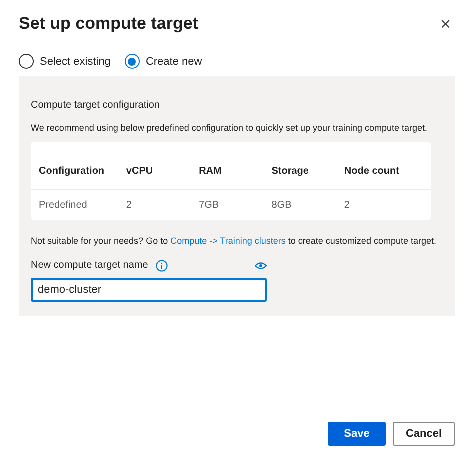 The image size is (474, 465). I want to click on compute-link: Compute -> Training clusters, so click(228, 241).